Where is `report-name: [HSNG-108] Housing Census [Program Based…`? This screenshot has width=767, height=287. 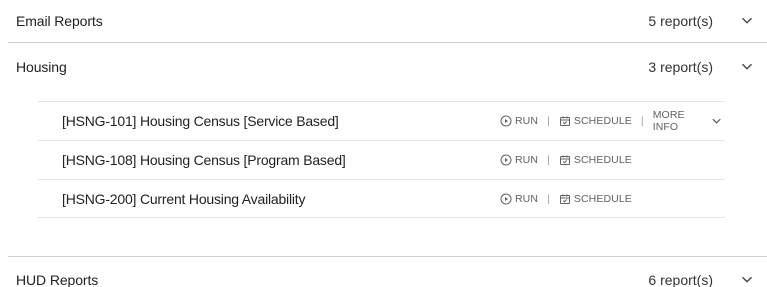 report-name: [HSNG-108] Housing Census [Program Based… is located at coordinates (204, 160).